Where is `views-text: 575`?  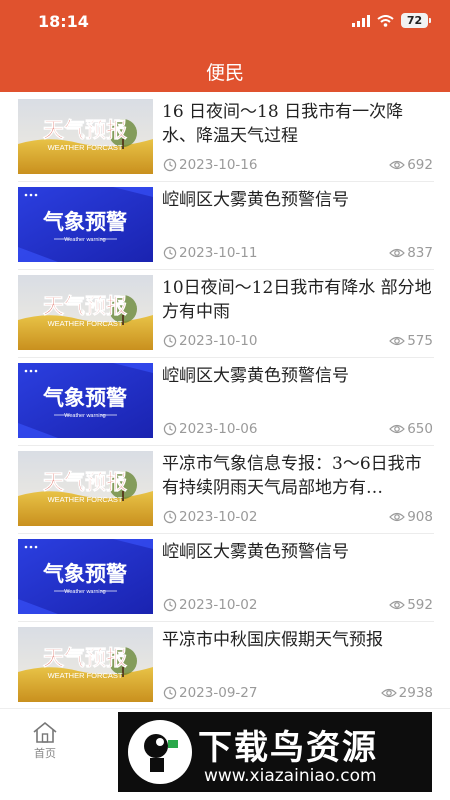
views-text: 575 is located at coordinates (420, 341).